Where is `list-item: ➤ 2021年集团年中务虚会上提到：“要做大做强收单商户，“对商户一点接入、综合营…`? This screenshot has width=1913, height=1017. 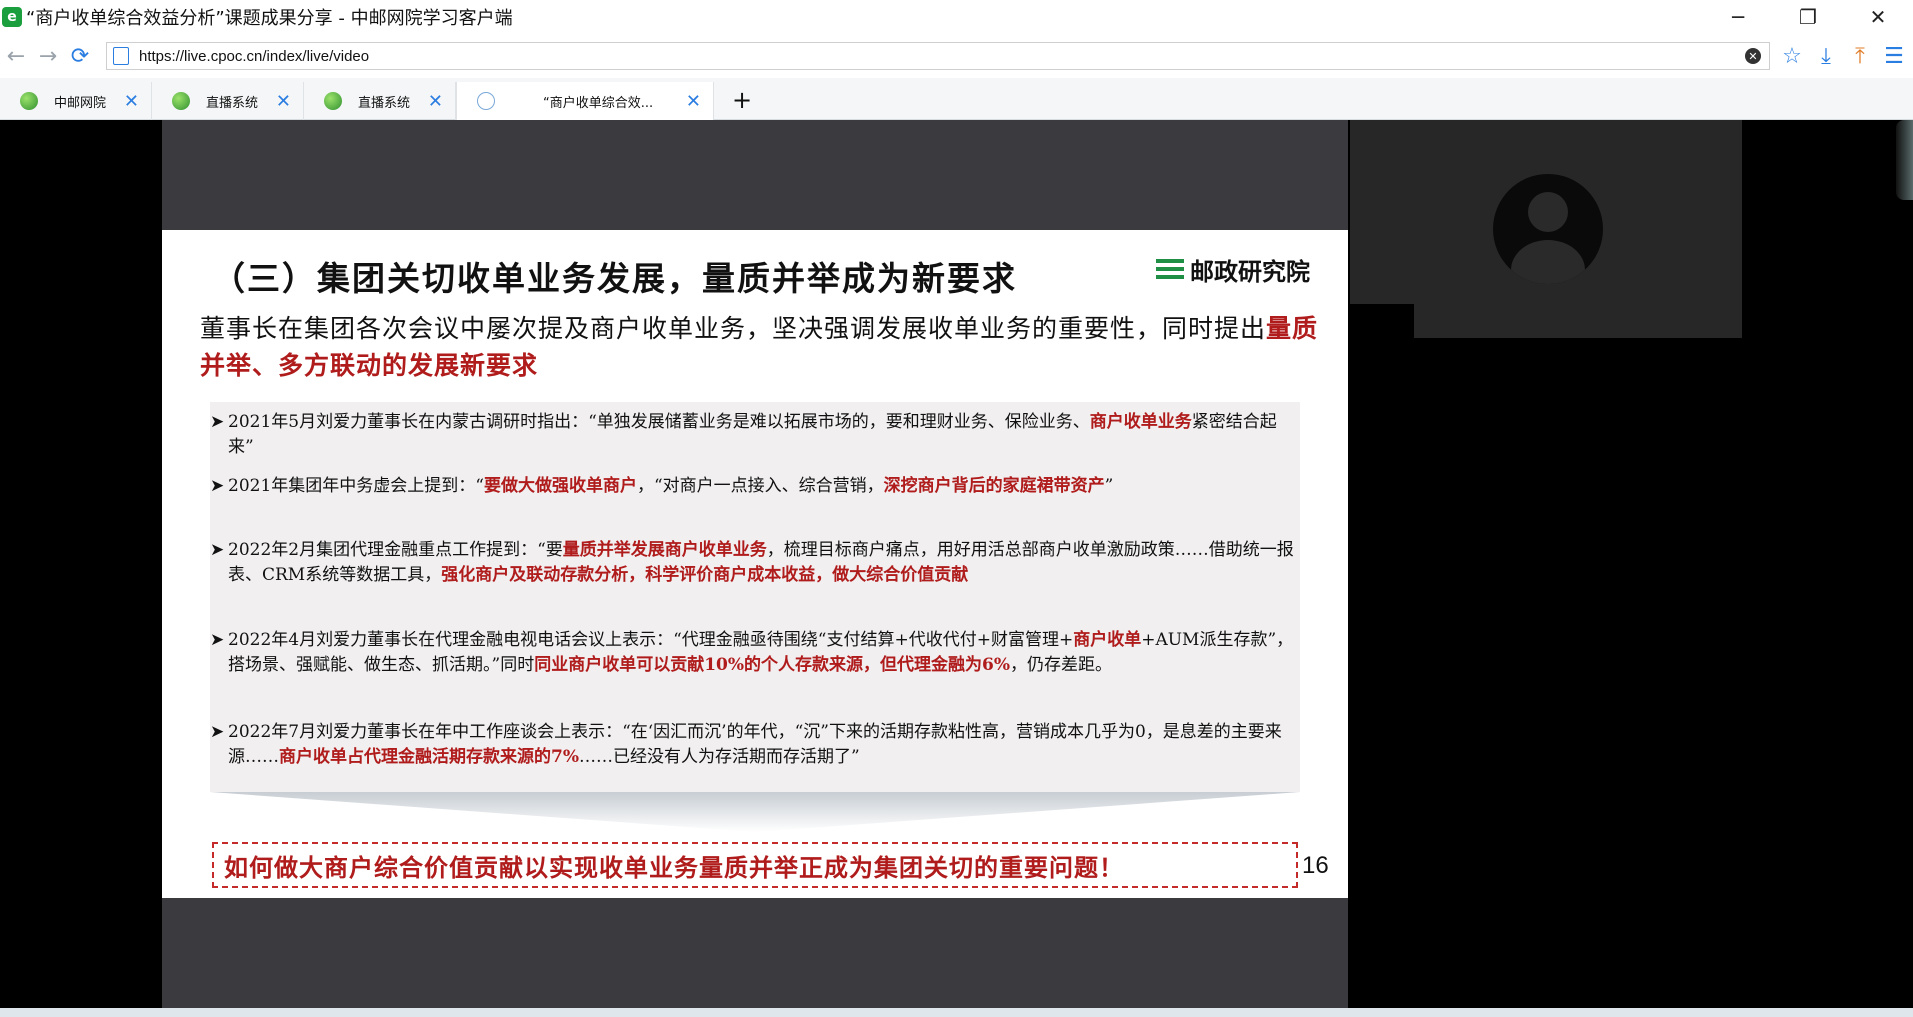
list-item: ➤ 2021年集团年中务虚会上提到：“要做大做强收单商户，“对商户一点接入、综合营… is located at coordinates (755, 486).